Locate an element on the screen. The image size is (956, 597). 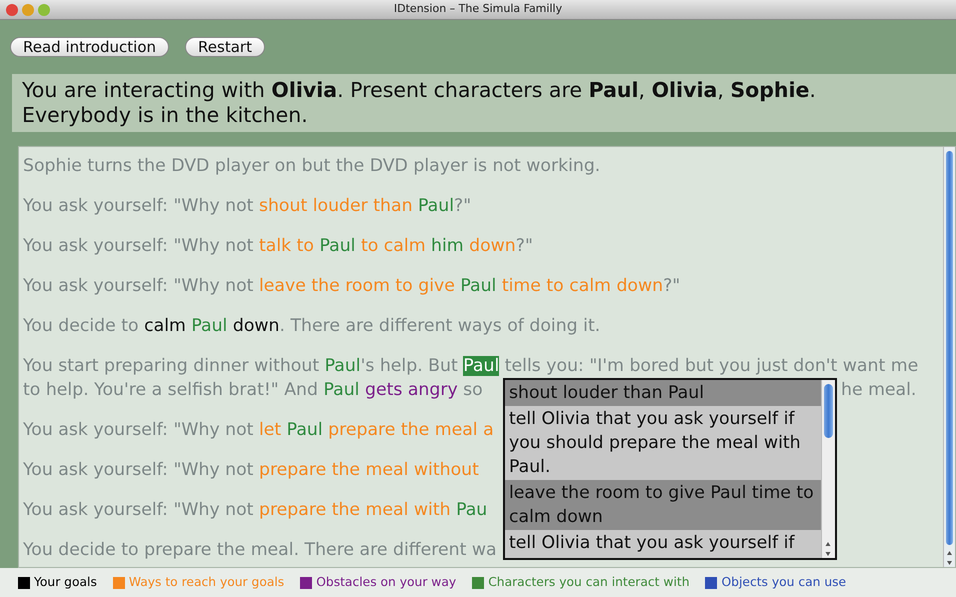
story-text: You ask yourself: "Why not talk to Paul to calm him down?" is located at coordinates (278, 246).